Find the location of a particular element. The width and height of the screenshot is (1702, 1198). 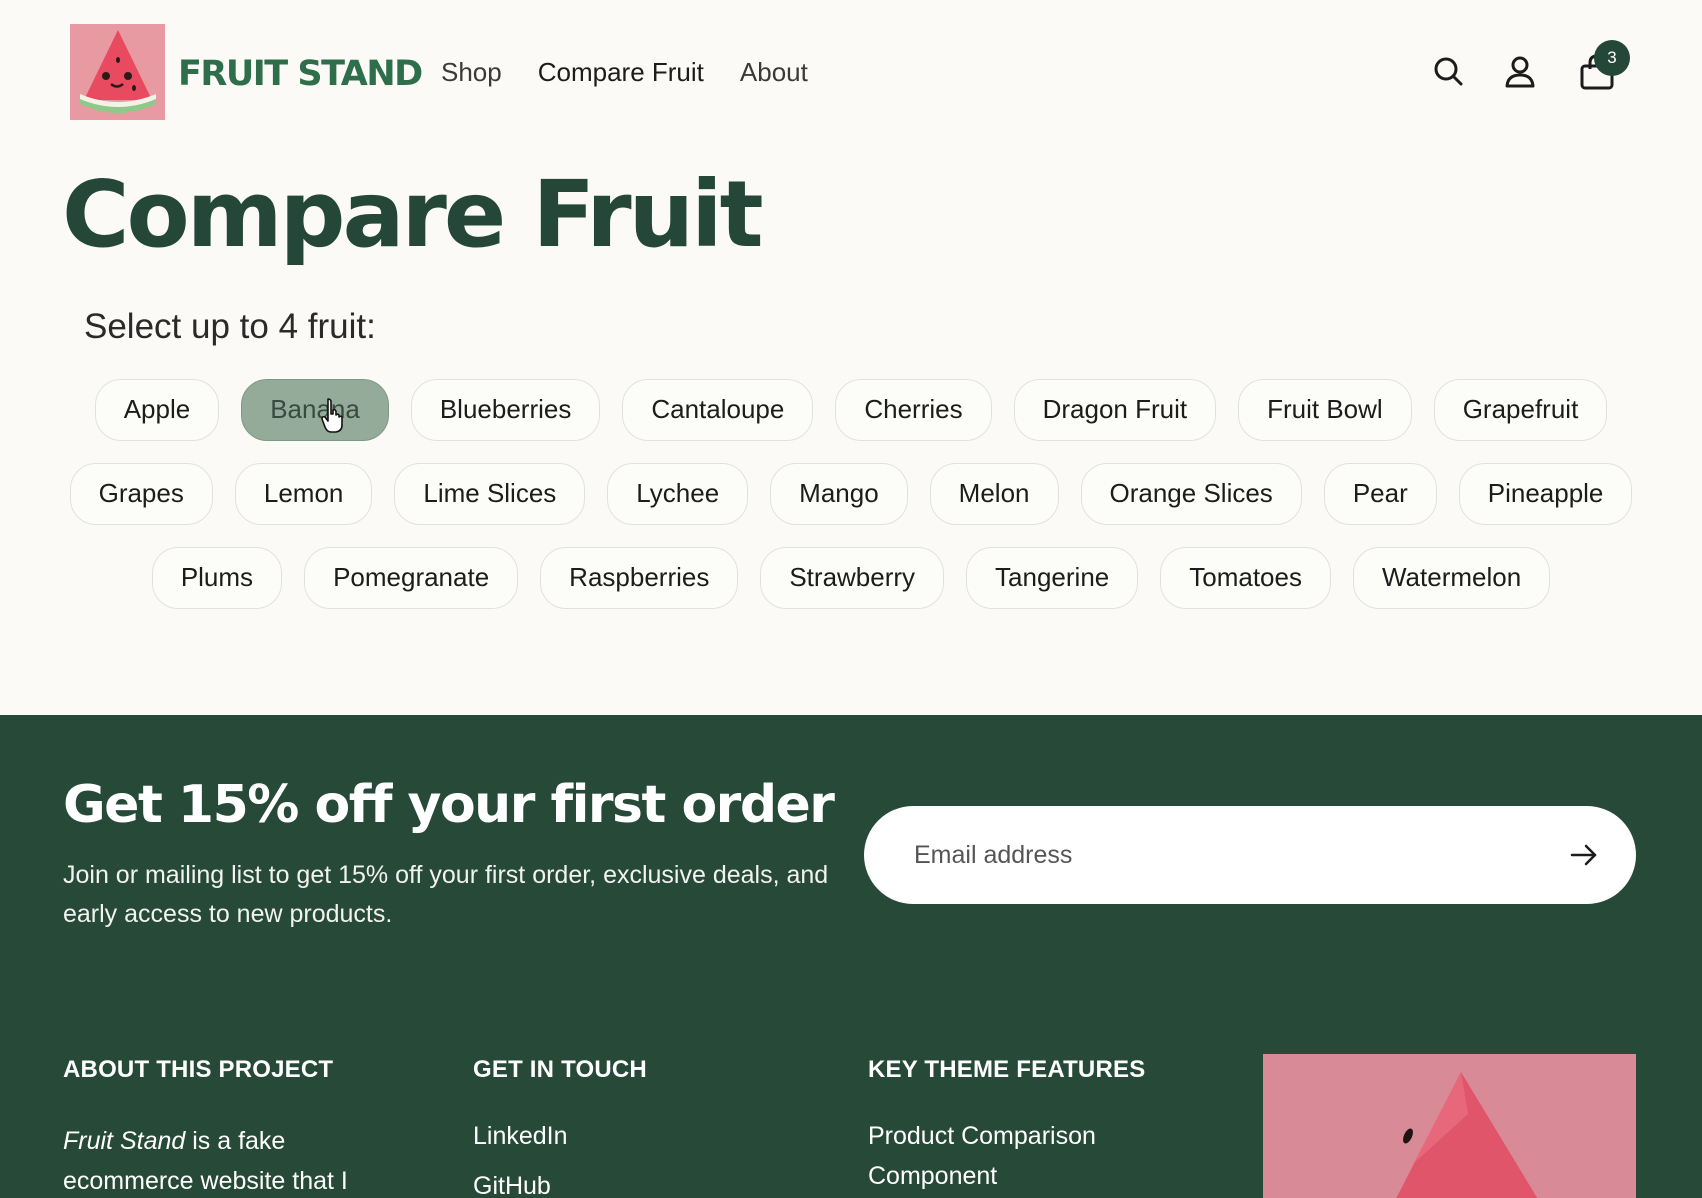

fruit-chip-watermelon: Watermelon is located at coordinates (1451, 578).